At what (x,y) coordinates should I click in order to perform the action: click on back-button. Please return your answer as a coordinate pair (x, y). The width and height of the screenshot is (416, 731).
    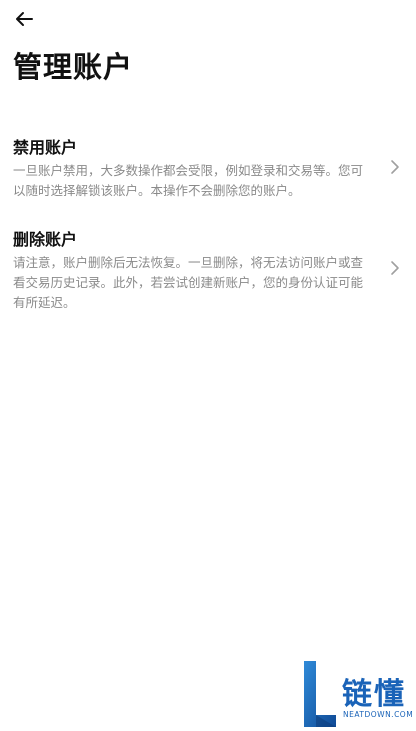
    Looking at the image, I should click on (24, 19).